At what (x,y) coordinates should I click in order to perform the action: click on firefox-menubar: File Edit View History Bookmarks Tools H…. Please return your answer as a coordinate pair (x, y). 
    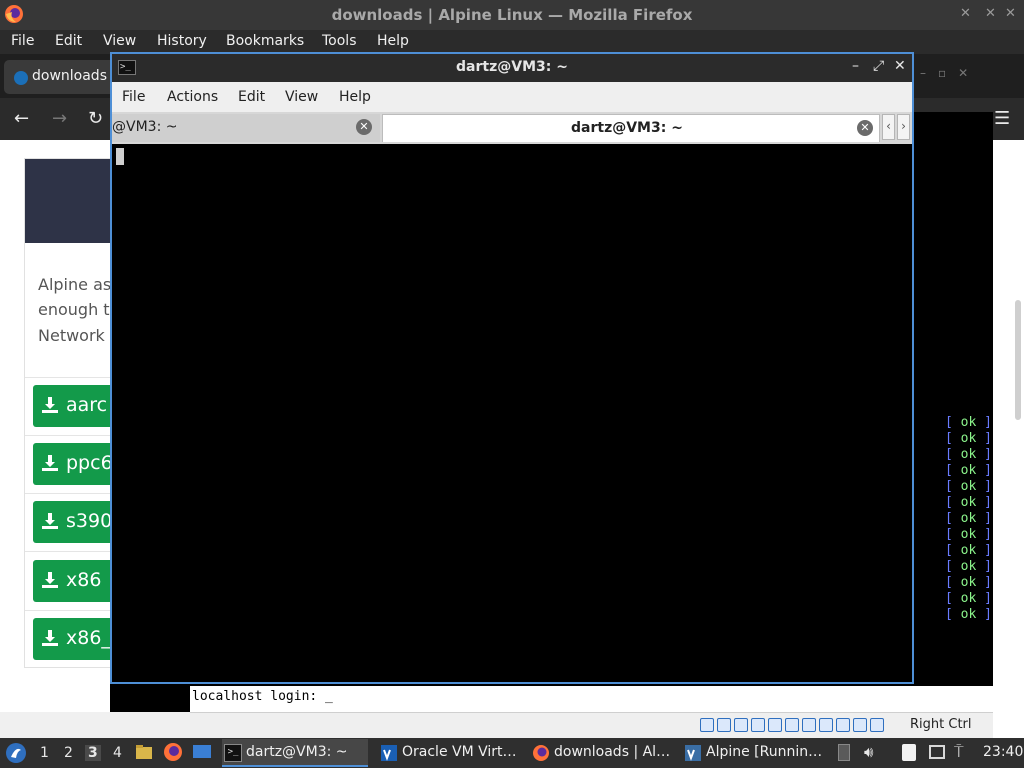
    Looking at the image, I should click on (512, 42).